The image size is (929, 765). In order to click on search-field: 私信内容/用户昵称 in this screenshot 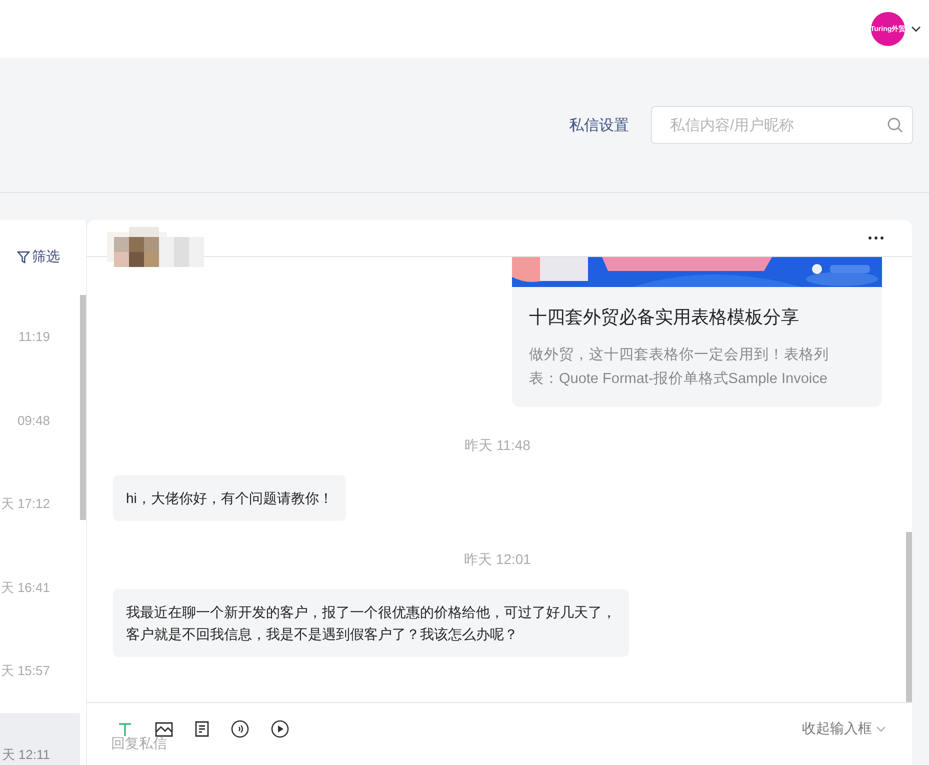, I will do `click(782, 125)`.